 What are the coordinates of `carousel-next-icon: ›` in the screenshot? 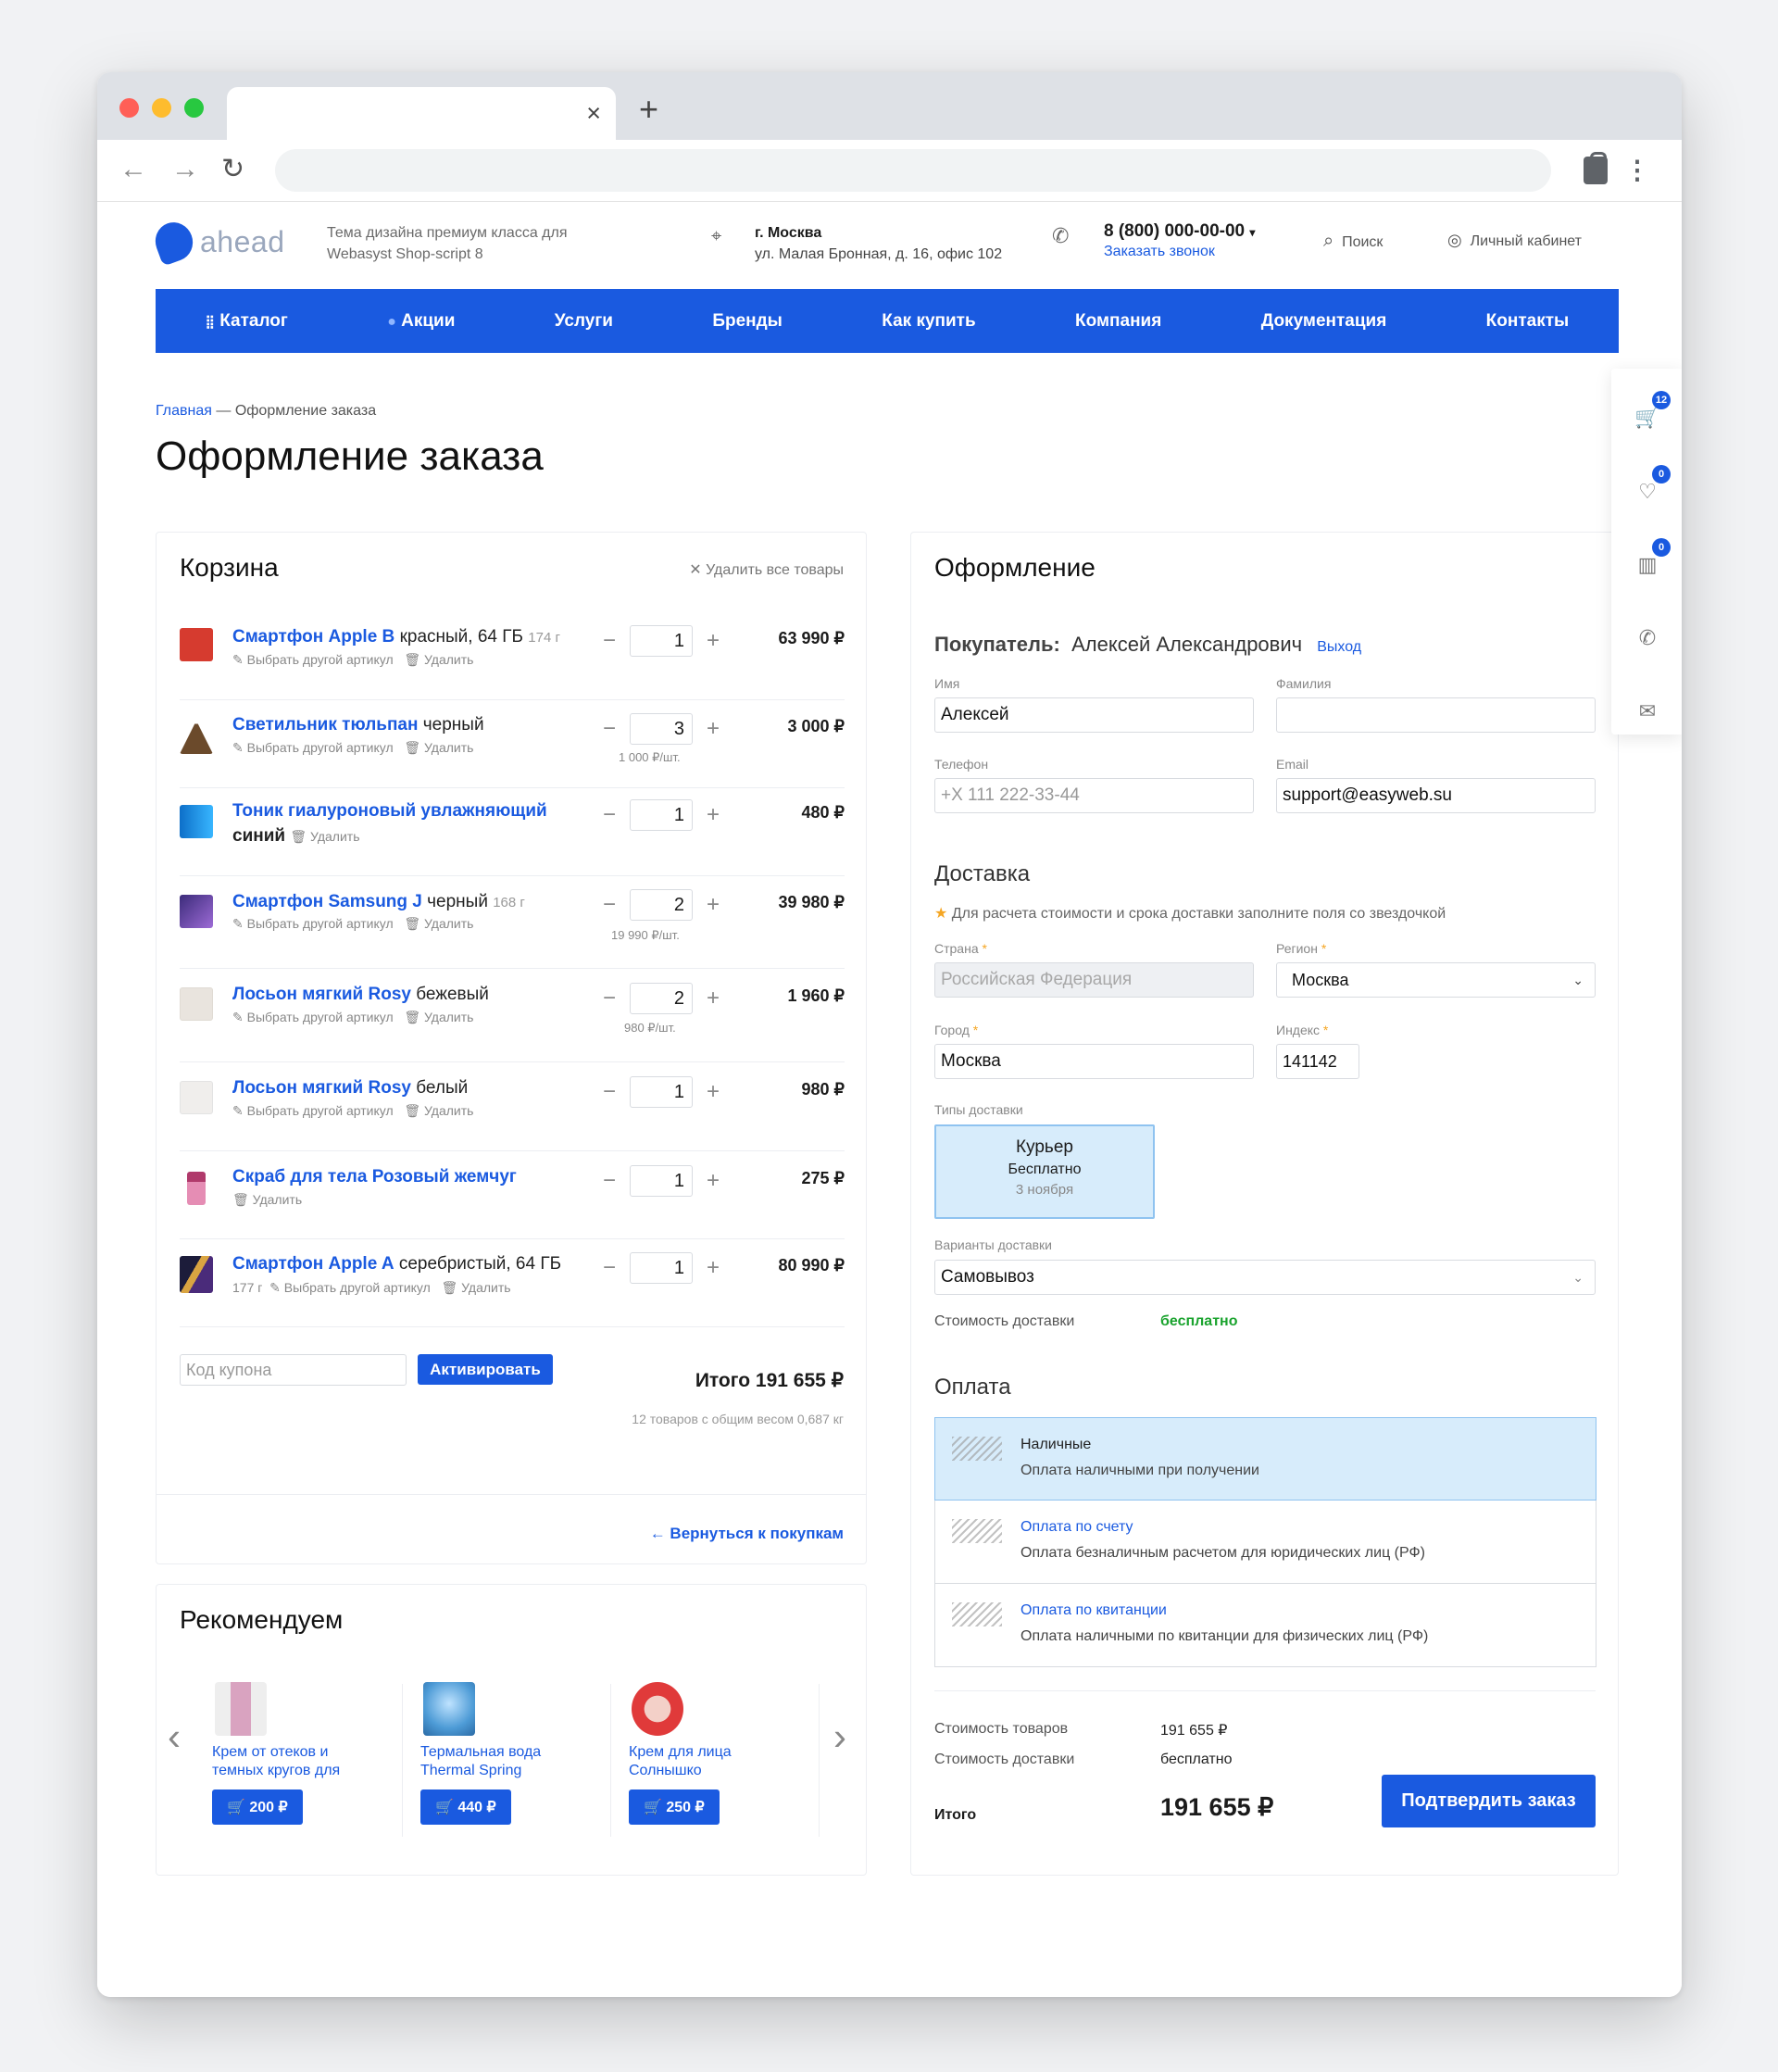 It's located at (839, 1736).